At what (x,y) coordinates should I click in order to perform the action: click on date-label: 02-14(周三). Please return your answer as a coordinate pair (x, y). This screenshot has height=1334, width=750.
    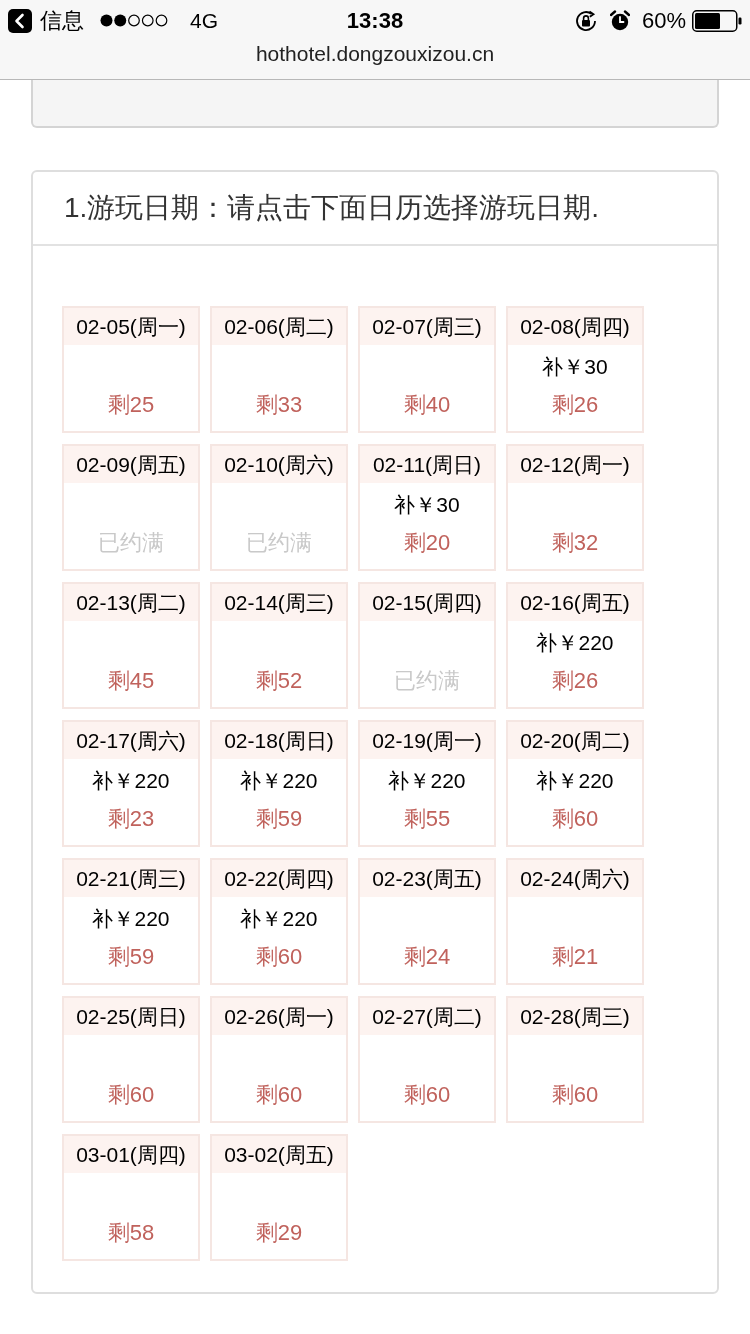
    Looking at the image, I should click on (279, 602).